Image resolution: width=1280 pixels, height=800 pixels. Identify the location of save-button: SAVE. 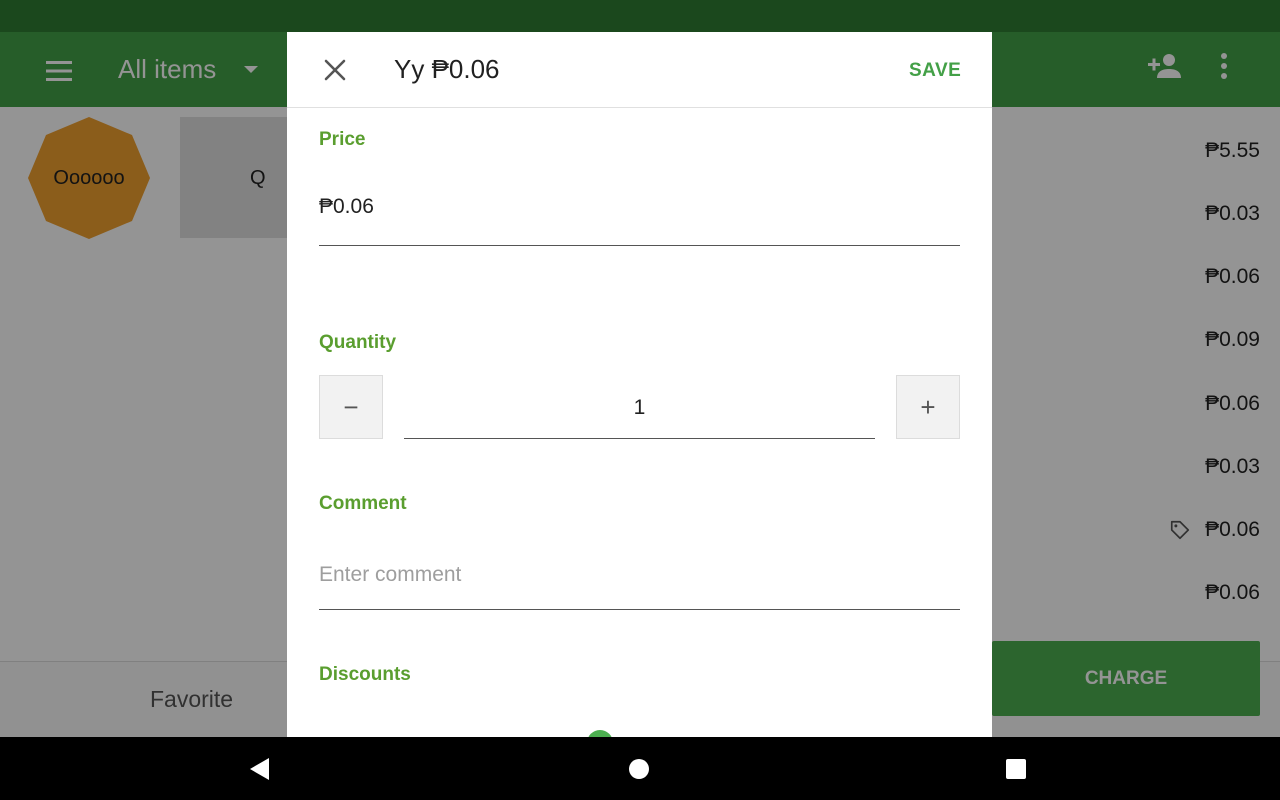
(935, 71).